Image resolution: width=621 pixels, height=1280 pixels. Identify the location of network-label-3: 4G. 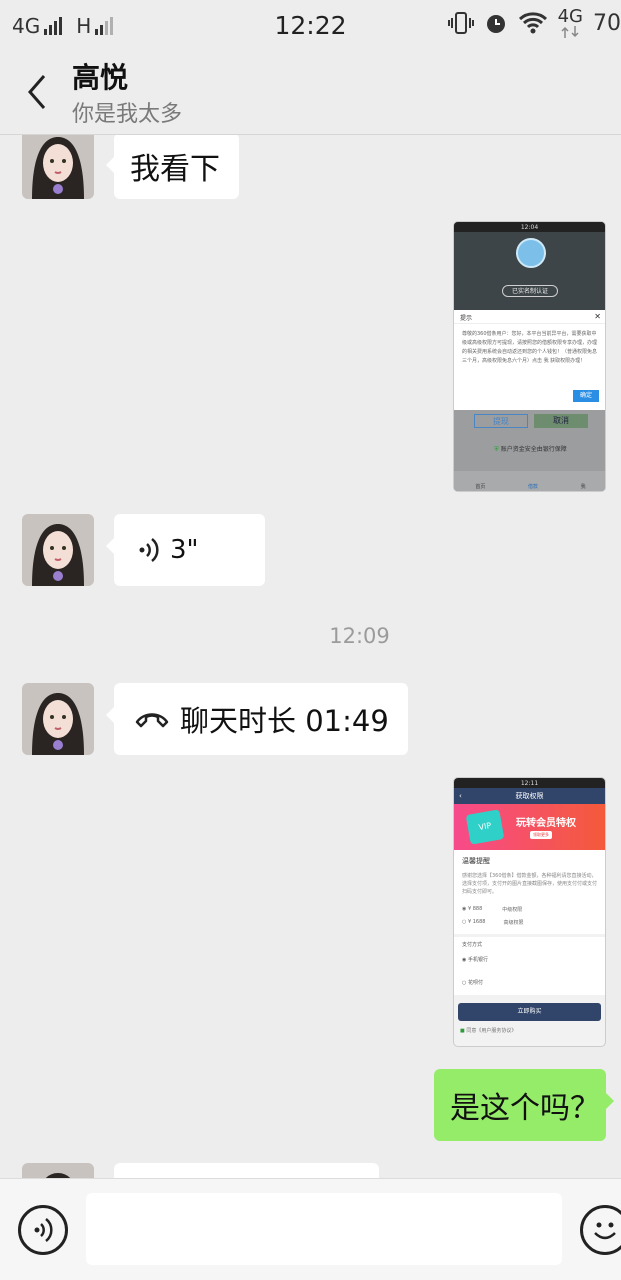
(570, 16).